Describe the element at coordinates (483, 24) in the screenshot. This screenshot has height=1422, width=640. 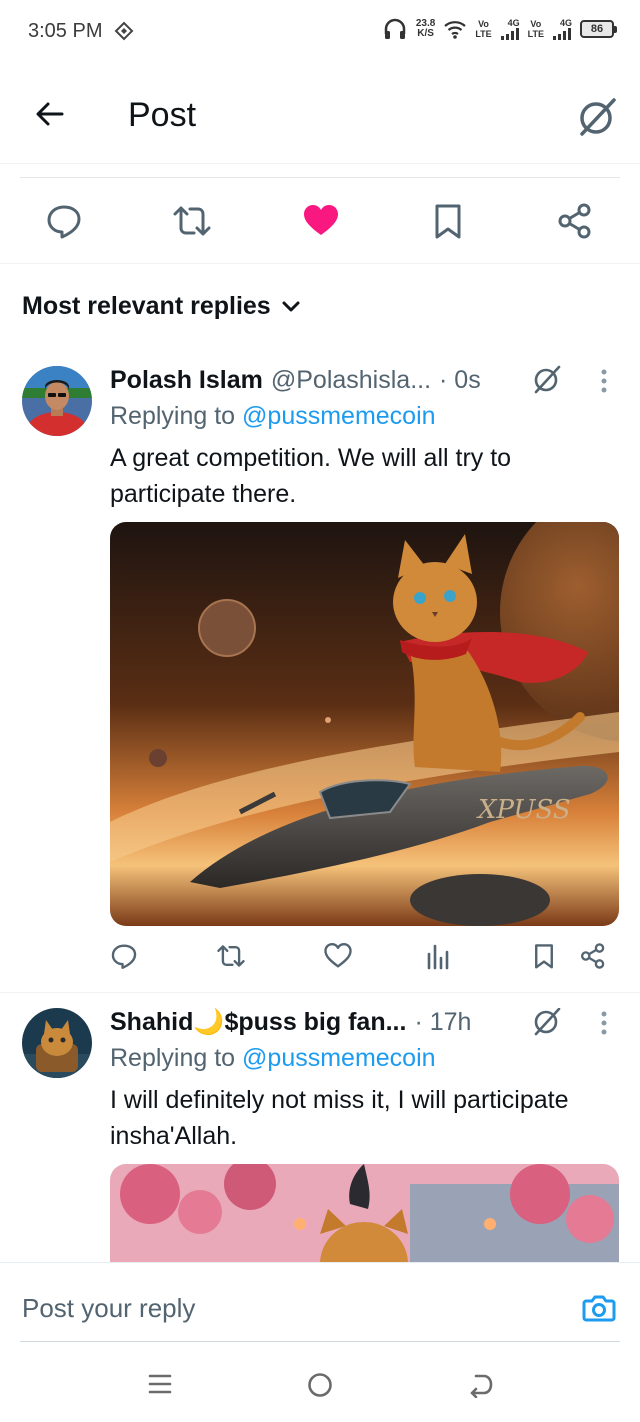
I see `sim1-vo: Vo` at that location.